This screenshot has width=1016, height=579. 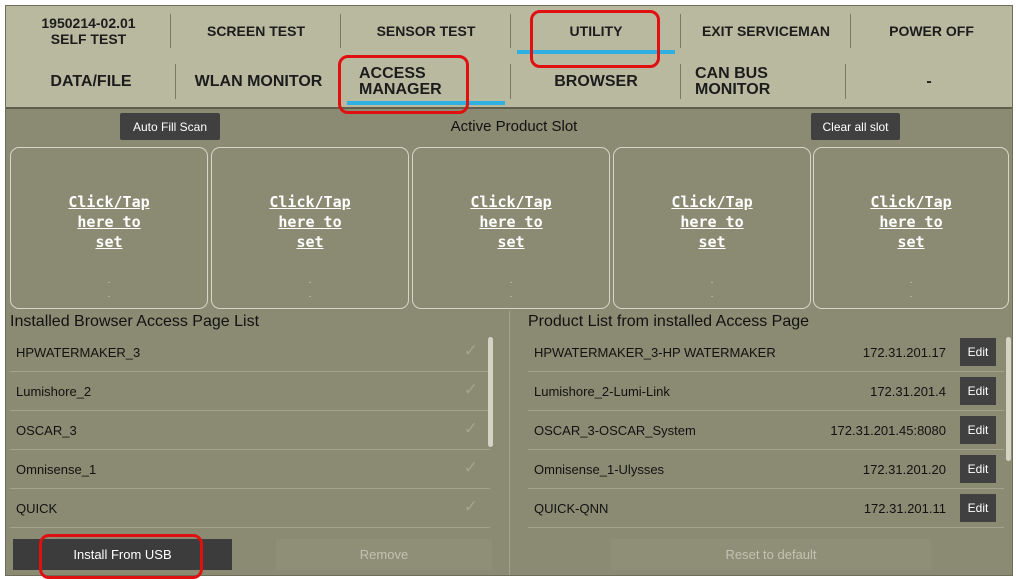 What do you see at coordinates (904, 352) in the screenshot?
I see `product-ip: 172.31.201.17` at bounding box center [904, 352].